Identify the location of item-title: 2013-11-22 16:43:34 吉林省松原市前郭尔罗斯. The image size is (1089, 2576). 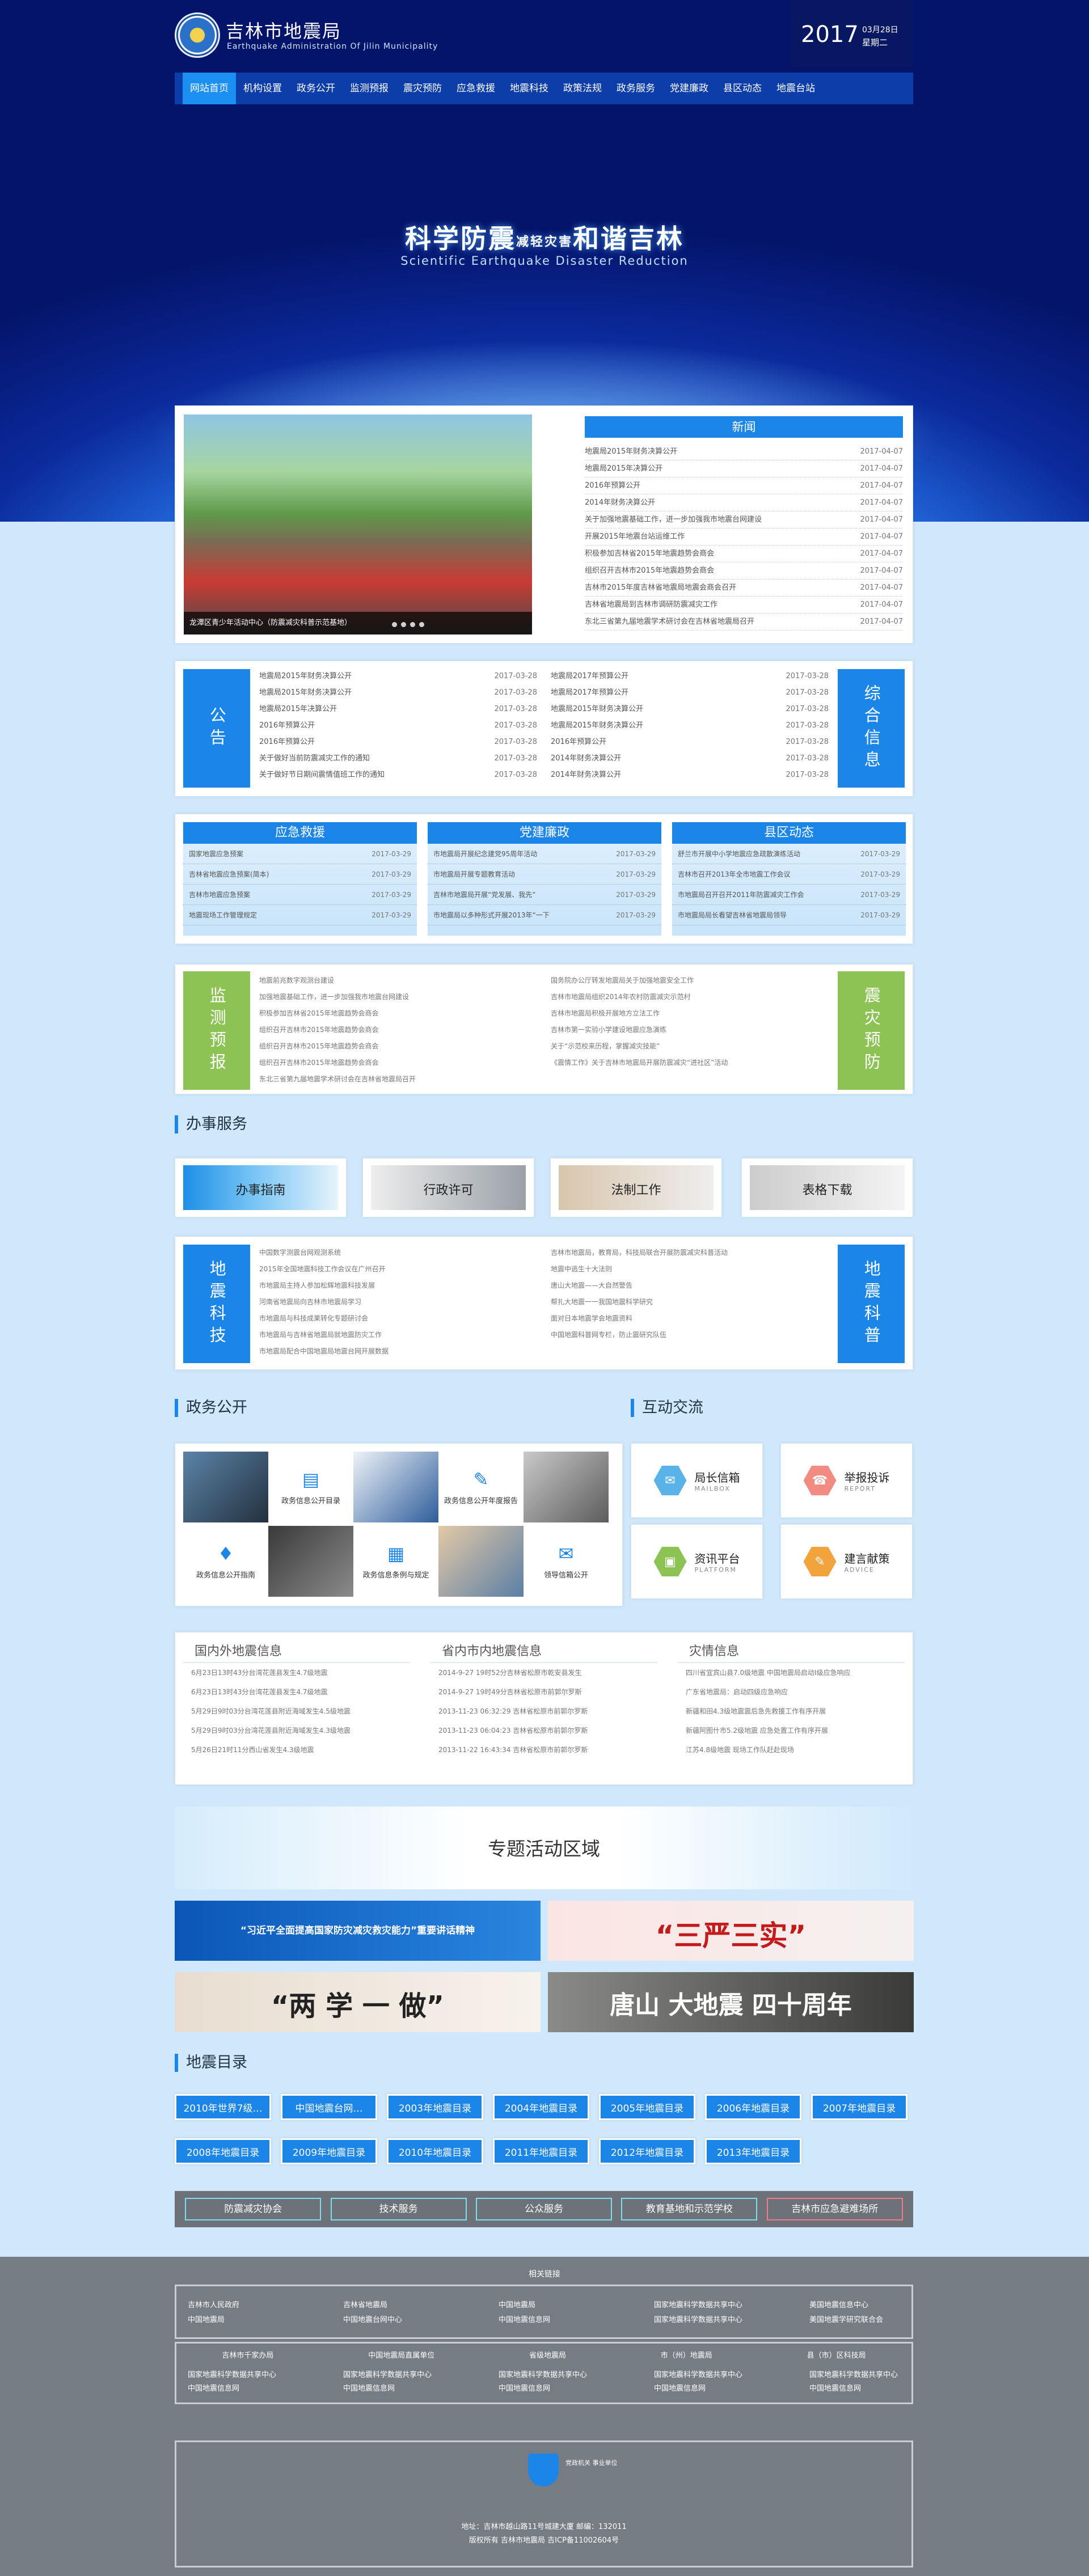
(515, 1749).